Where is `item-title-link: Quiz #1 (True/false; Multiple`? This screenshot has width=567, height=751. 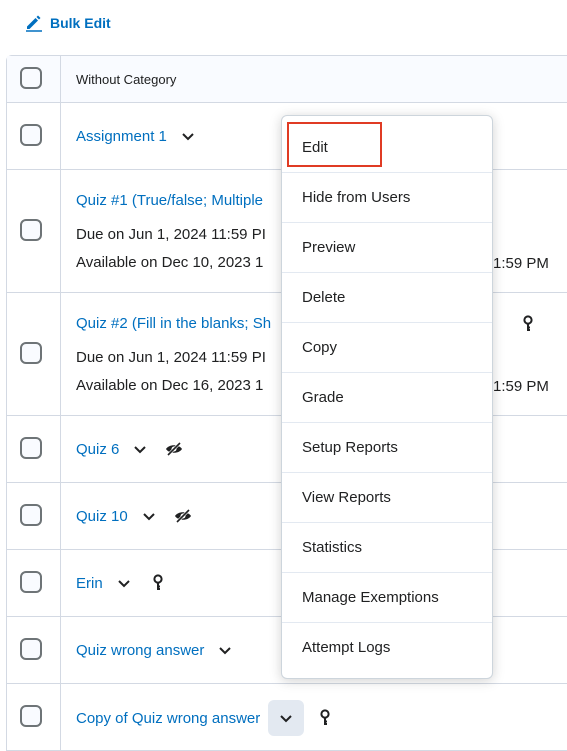 item-title-link: Quiz #1 (True/false; Multiple is located at coordinates (169, 200).